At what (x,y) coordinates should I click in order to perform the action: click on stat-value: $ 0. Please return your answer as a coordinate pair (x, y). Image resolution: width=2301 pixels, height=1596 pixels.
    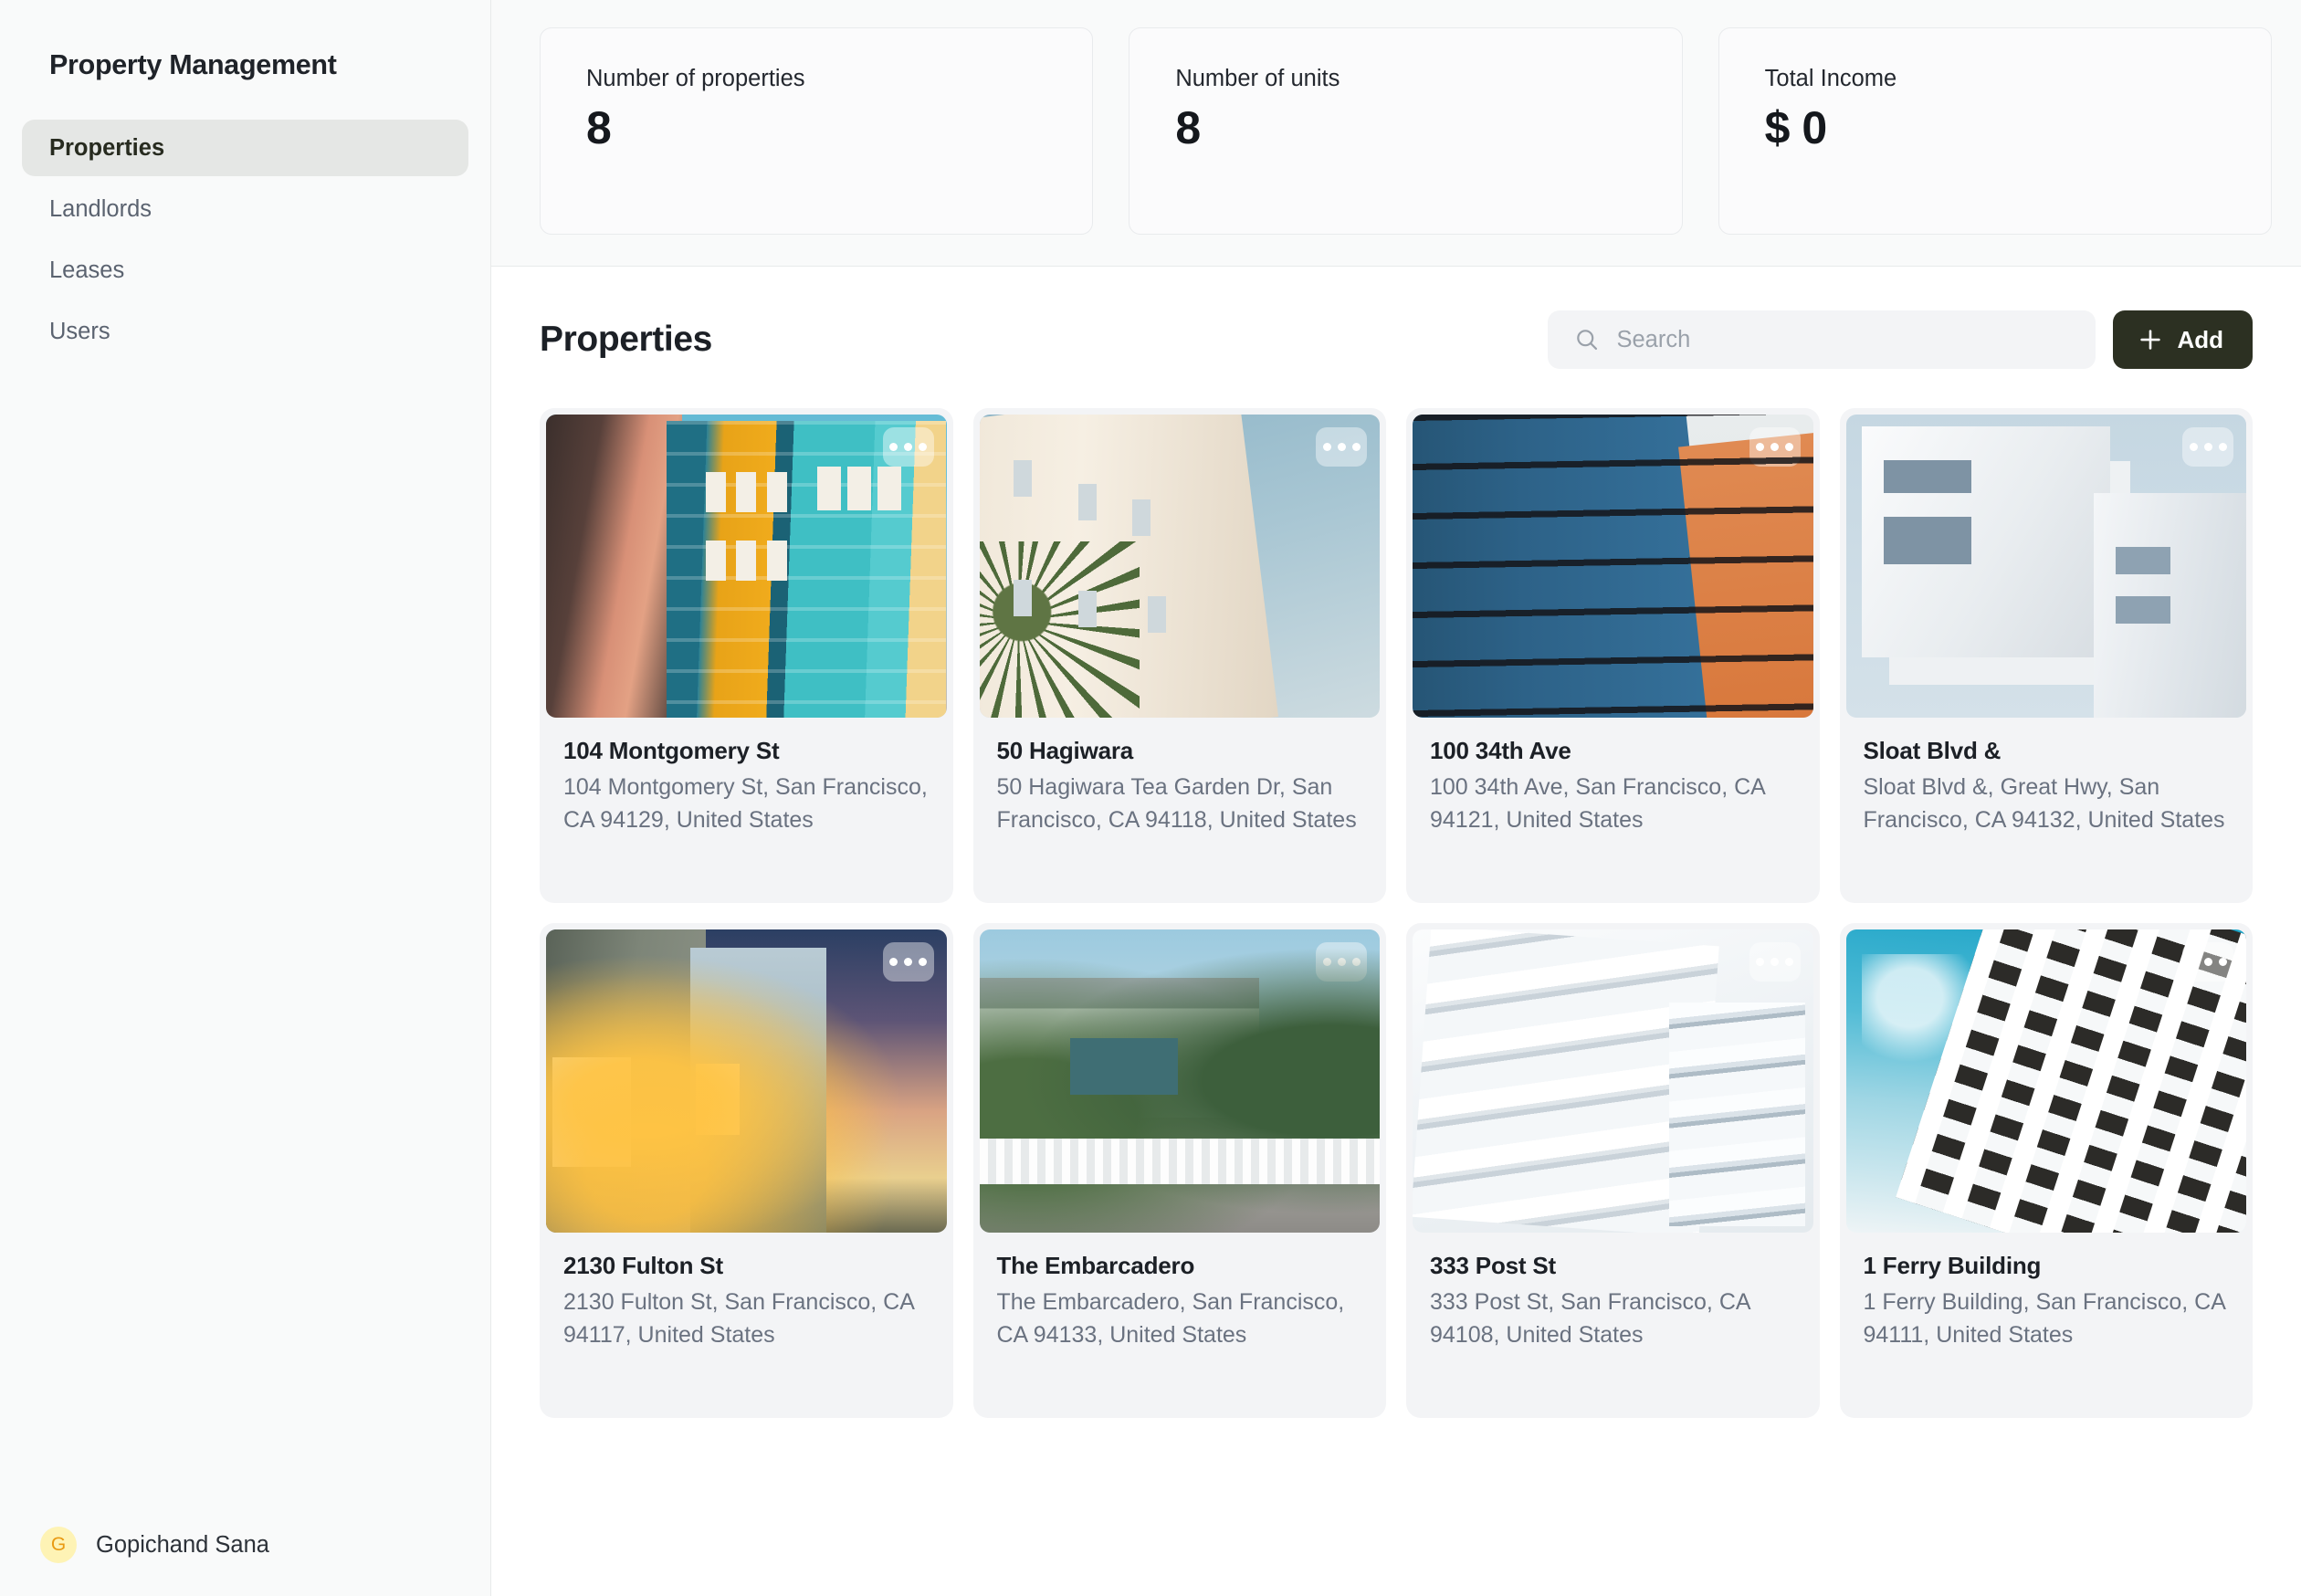
    Looking at the image, I should click on (1796, 128).